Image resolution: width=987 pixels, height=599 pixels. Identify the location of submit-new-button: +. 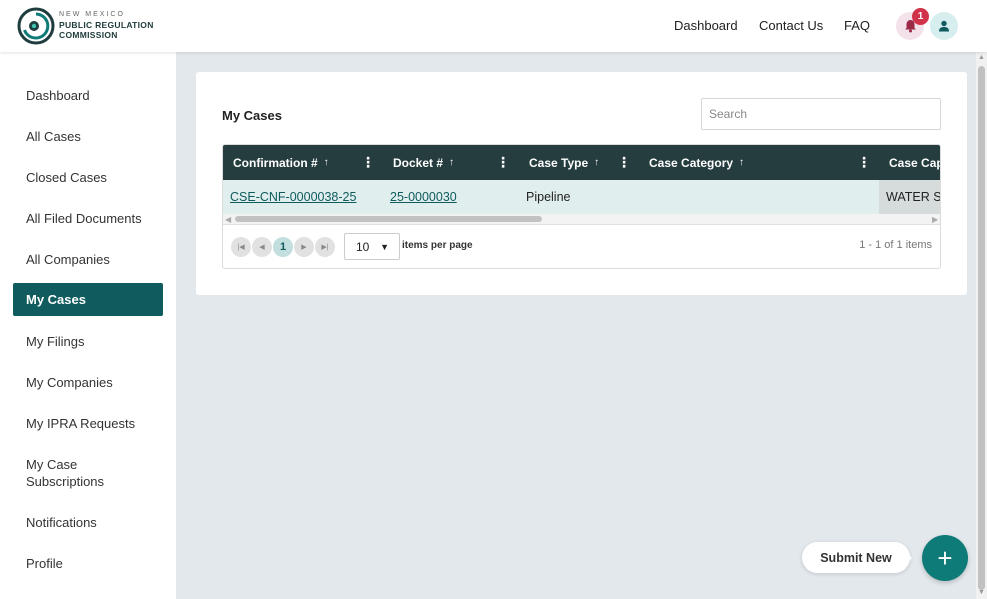
(945, 558).